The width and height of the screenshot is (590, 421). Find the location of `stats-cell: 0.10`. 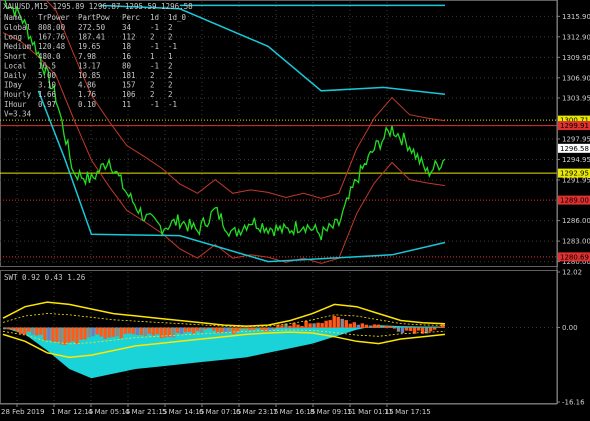

stats-cell: 0.10 is located at coordinates (87, 104).